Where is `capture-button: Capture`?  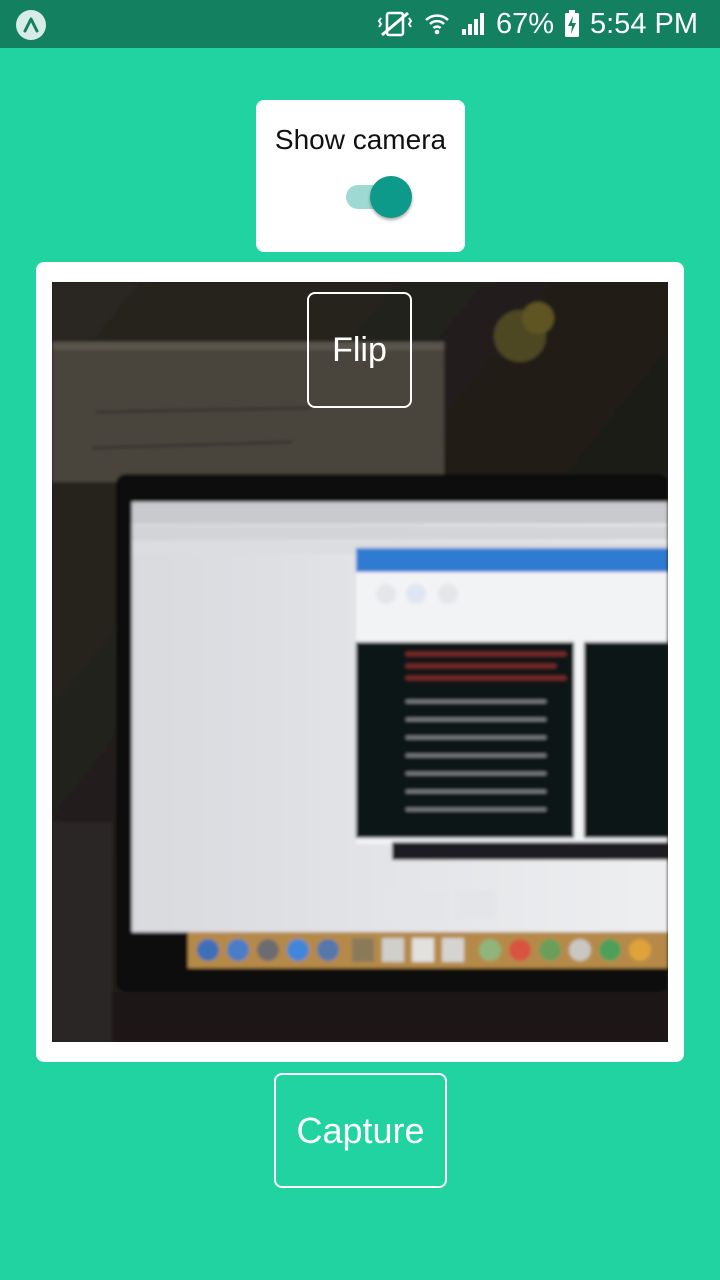 capture-button: Capture is located at coordinates (360, 1130).